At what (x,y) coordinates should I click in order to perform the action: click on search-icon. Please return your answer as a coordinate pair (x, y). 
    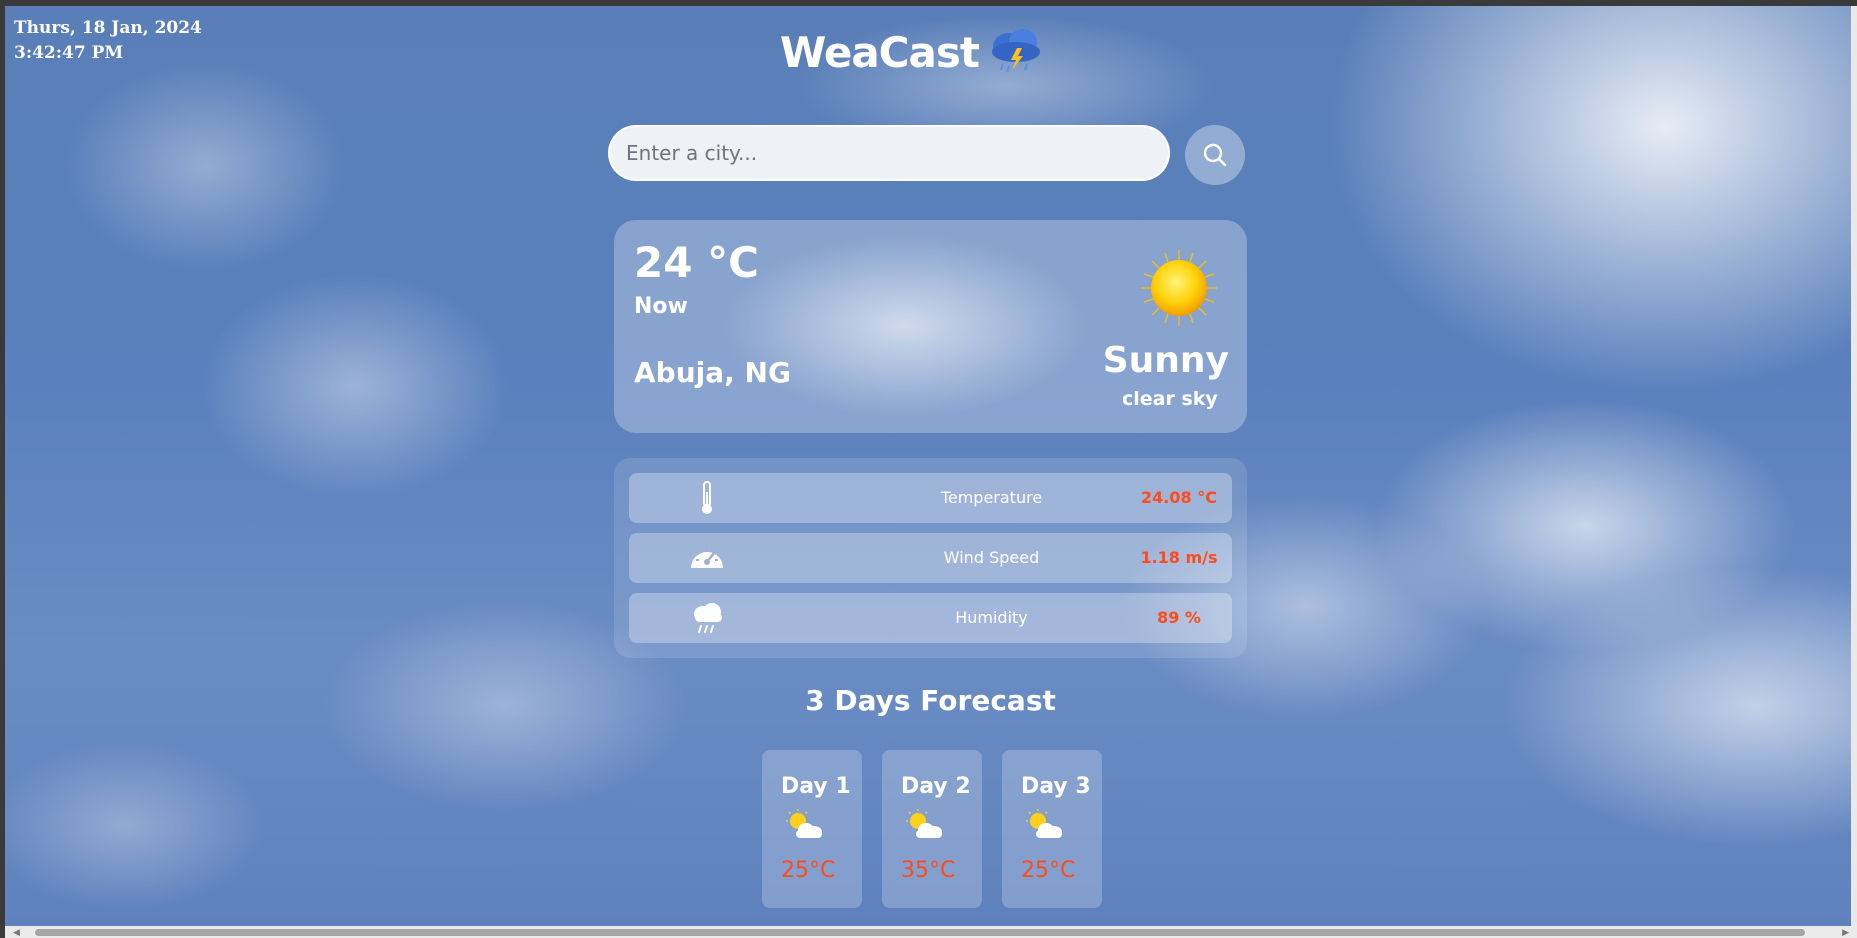
    Looking at the image, I should click on (1215, 155).